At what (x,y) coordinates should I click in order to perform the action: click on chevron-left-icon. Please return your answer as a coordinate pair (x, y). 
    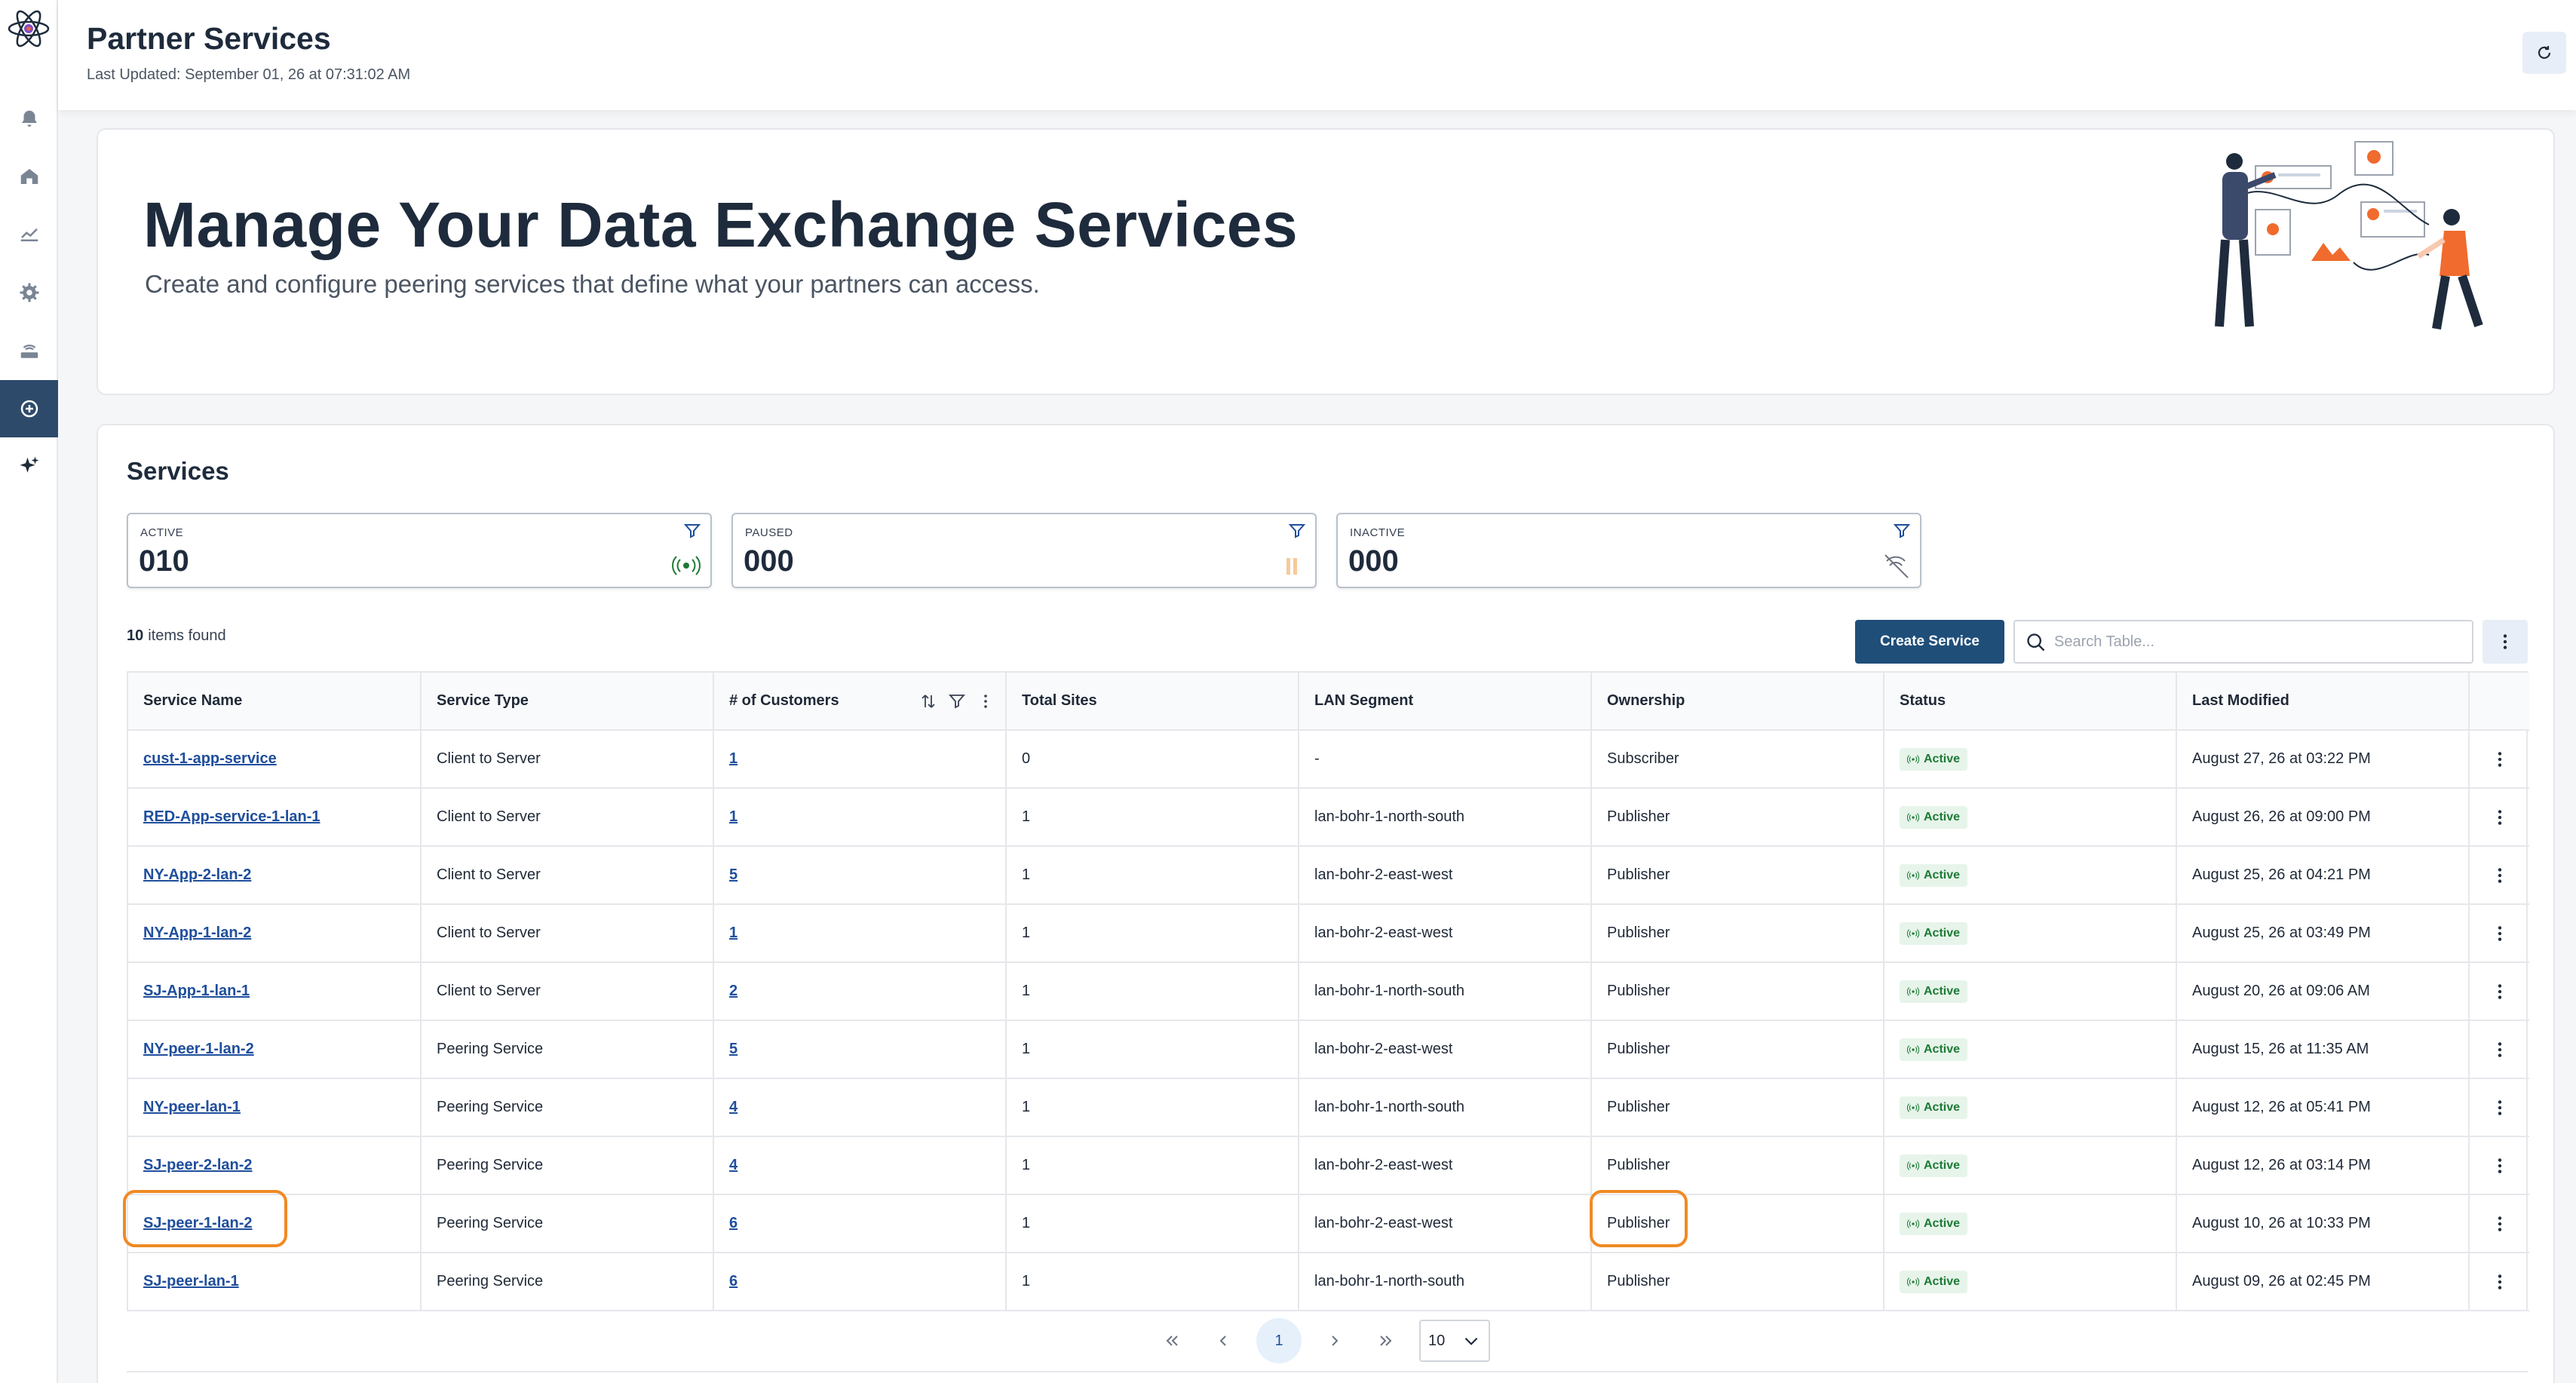
    Looking at the image, I should click on (1222, 1340).